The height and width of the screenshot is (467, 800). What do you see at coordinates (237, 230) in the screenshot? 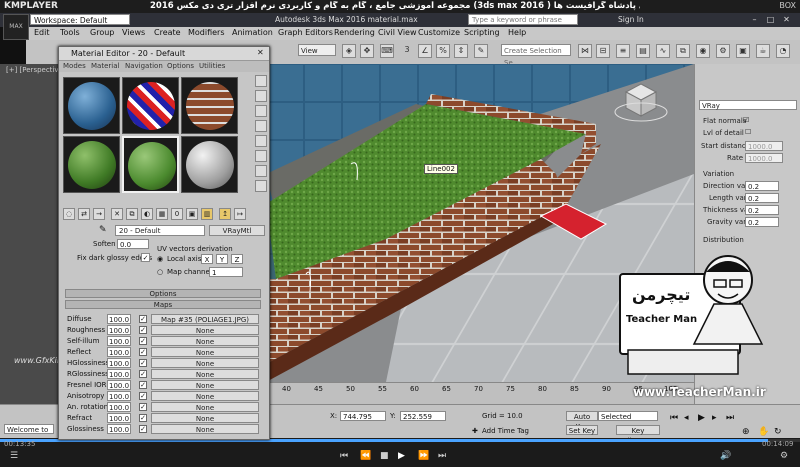
I see `material-type-button: VRayMtl` at bounding box center [237, 230].